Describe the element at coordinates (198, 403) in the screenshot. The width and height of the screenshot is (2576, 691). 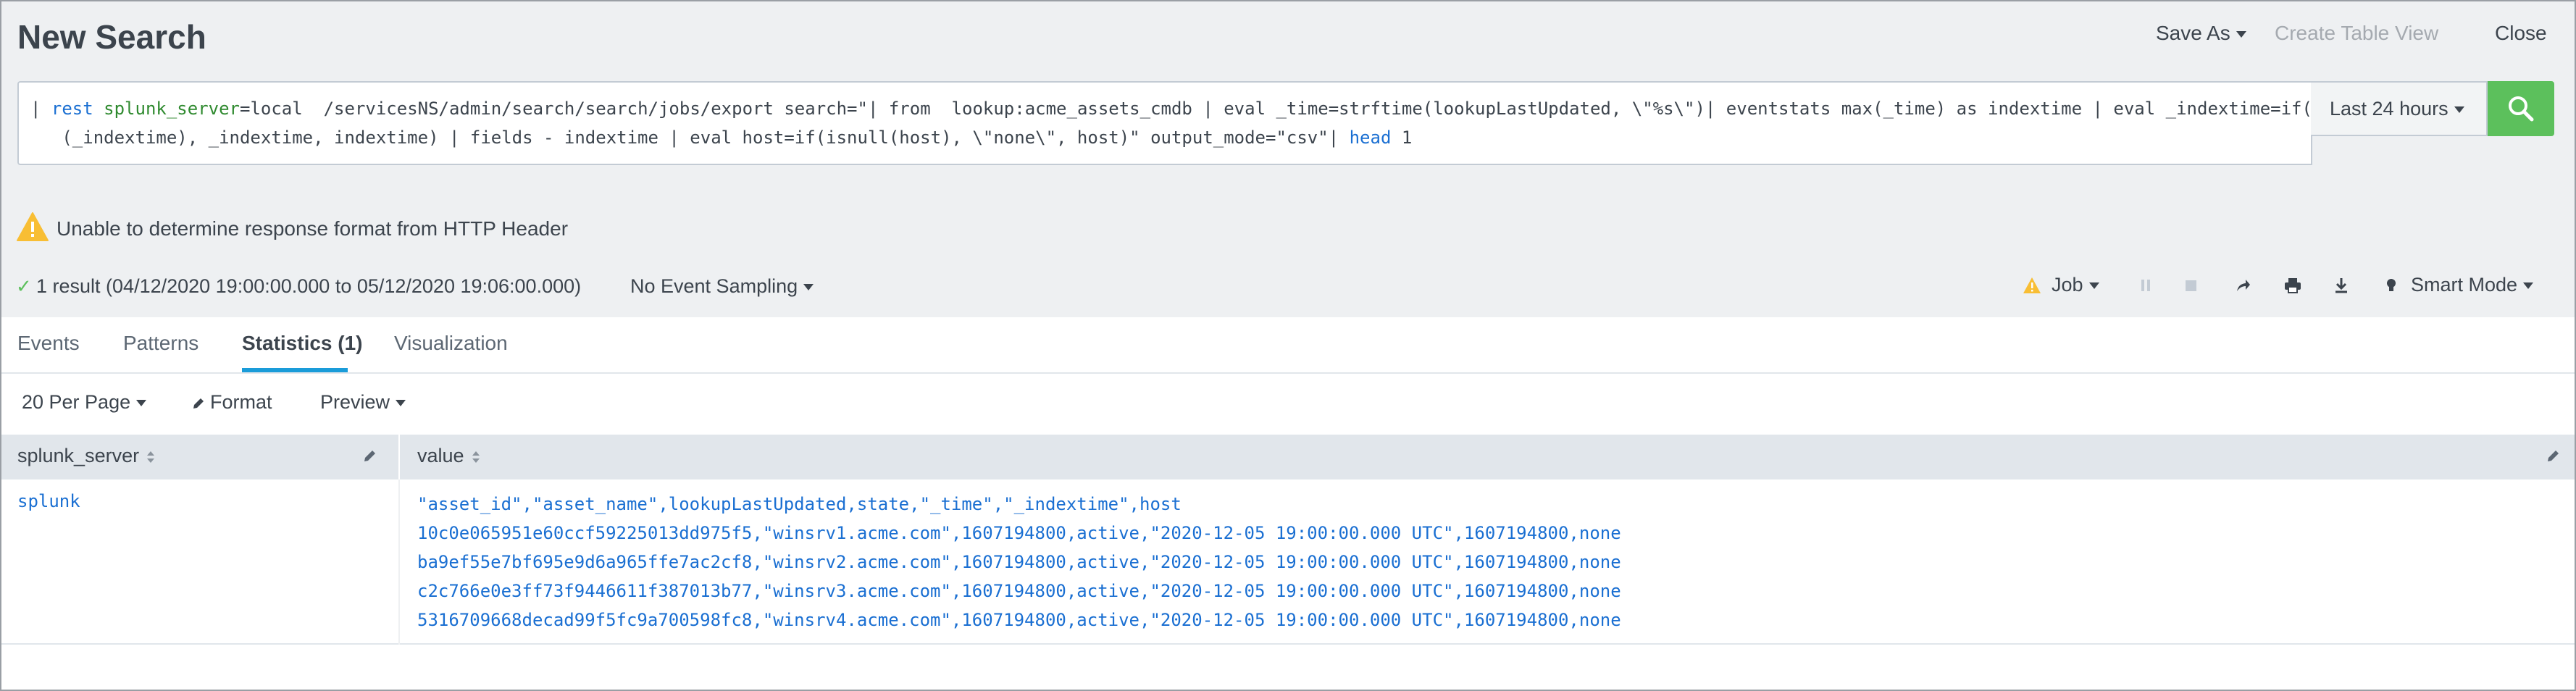
I see `pencil-icon` at that location.